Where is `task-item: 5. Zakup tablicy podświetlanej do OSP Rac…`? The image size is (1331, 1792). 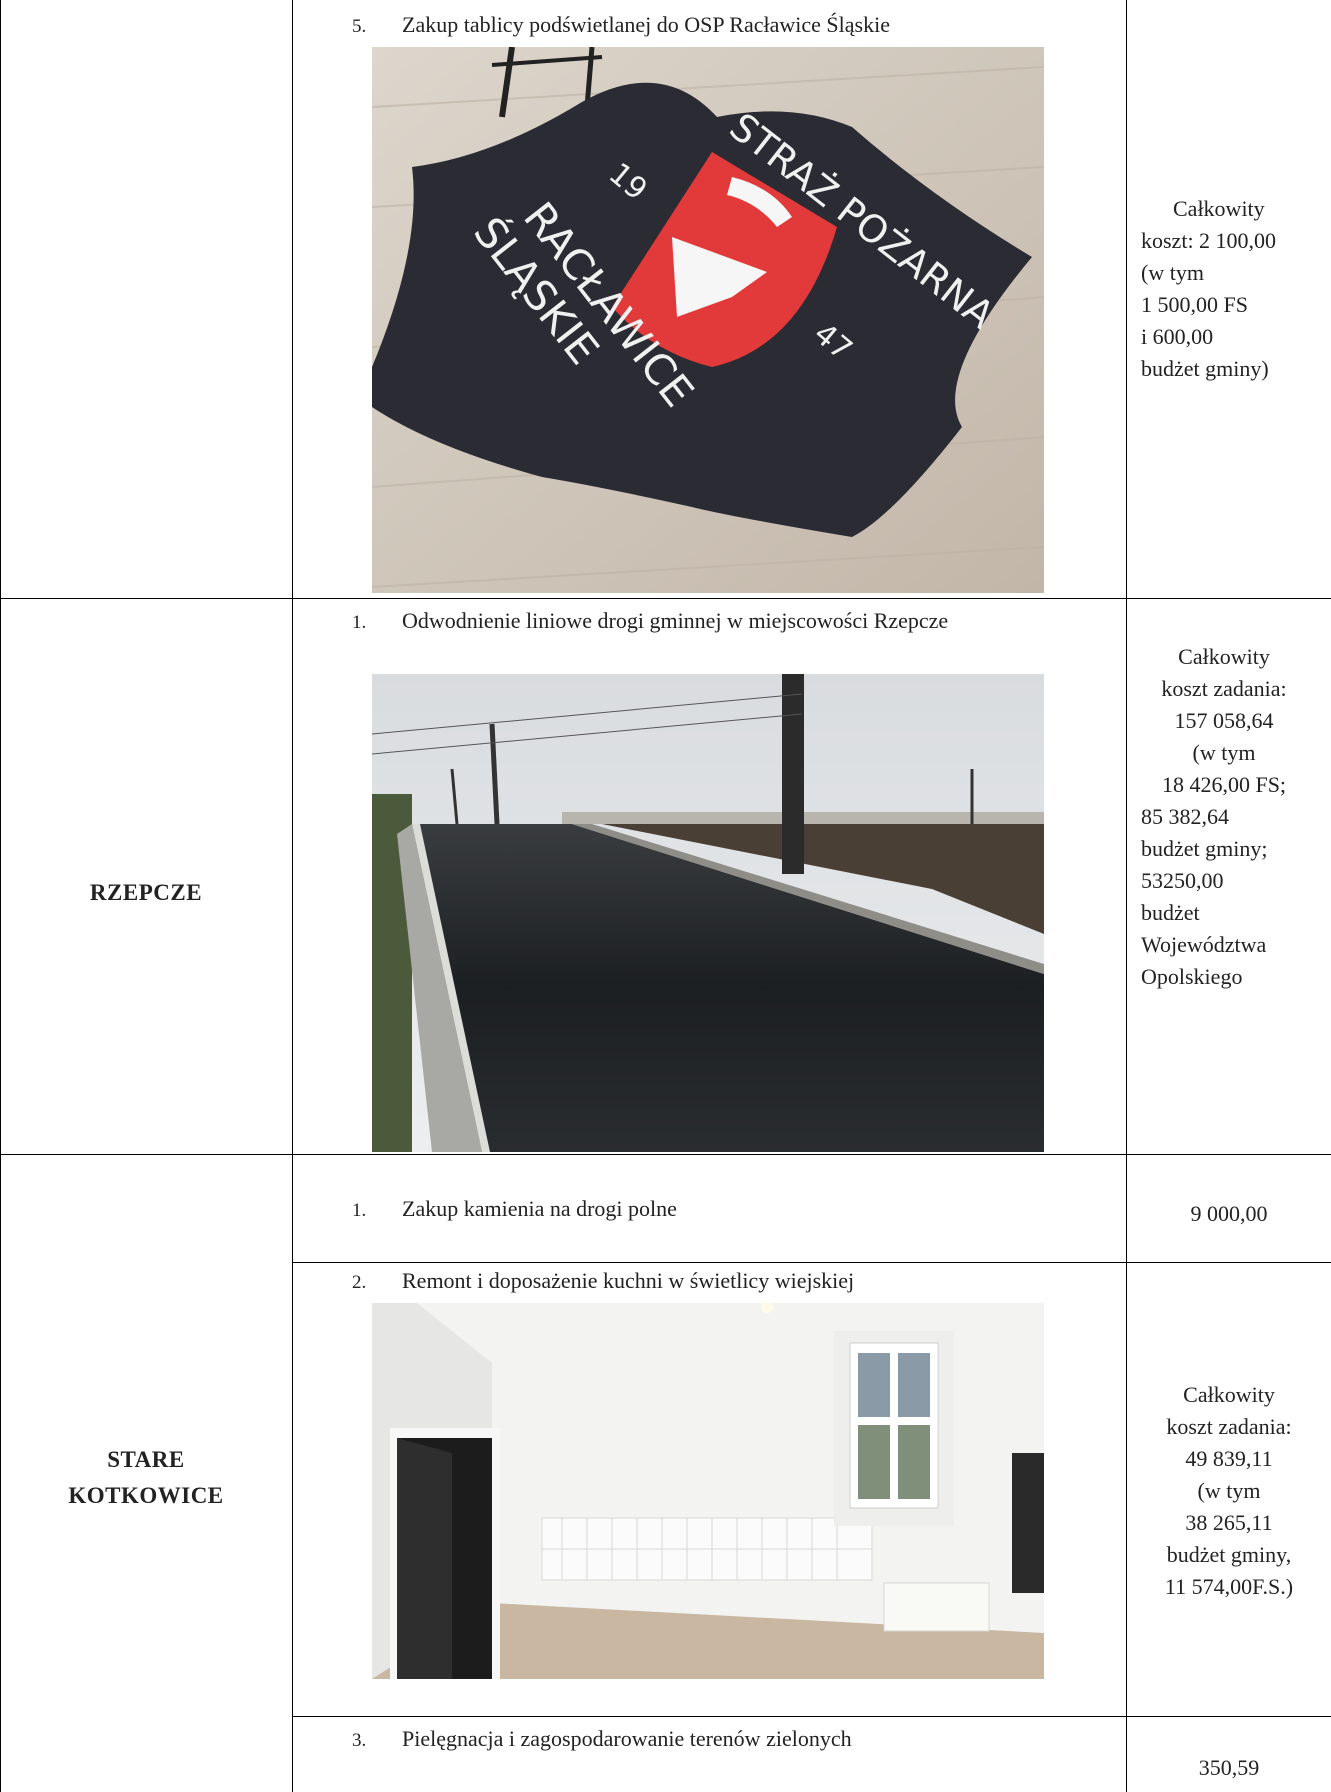
task-item: 5. Zakup tablicy podświetlanej do OSP Rac… is located at coordinates (621, 25).